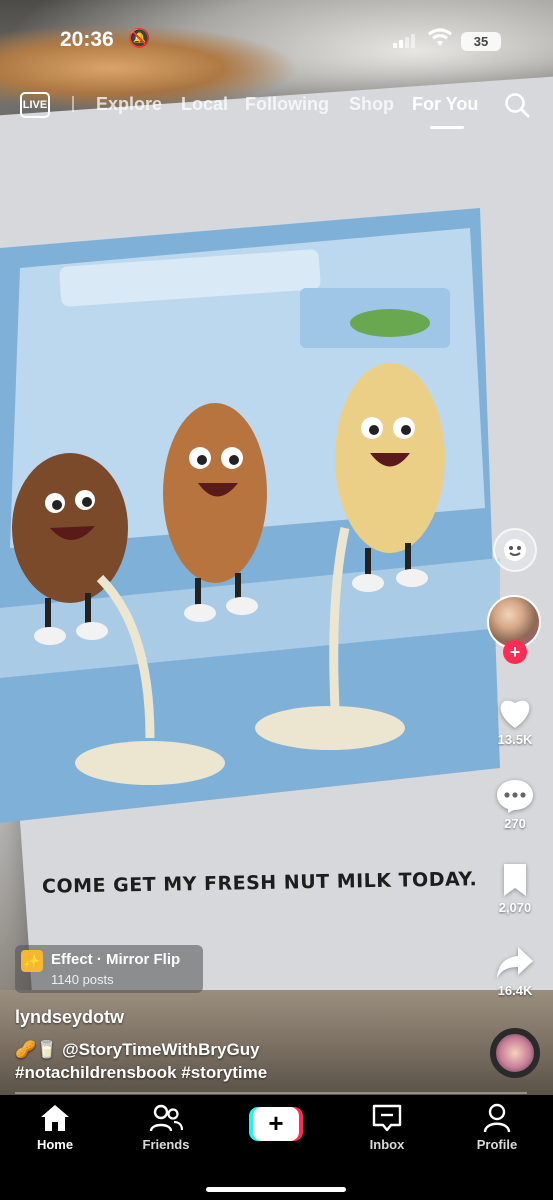 The width and height of the screenshot is (553, 1200). I want to click on share-arrow-icon, so click(515, 962).